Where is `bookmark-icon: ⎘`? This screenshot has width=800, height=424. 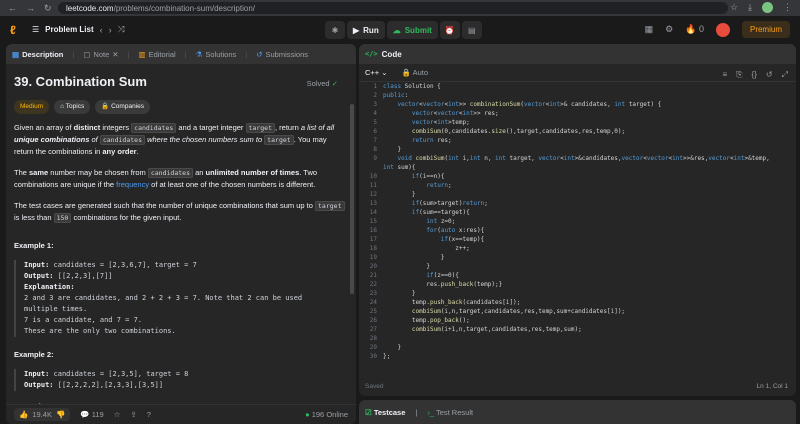 bookmark-icon: ⎘ is located at coordinates (739, 75).